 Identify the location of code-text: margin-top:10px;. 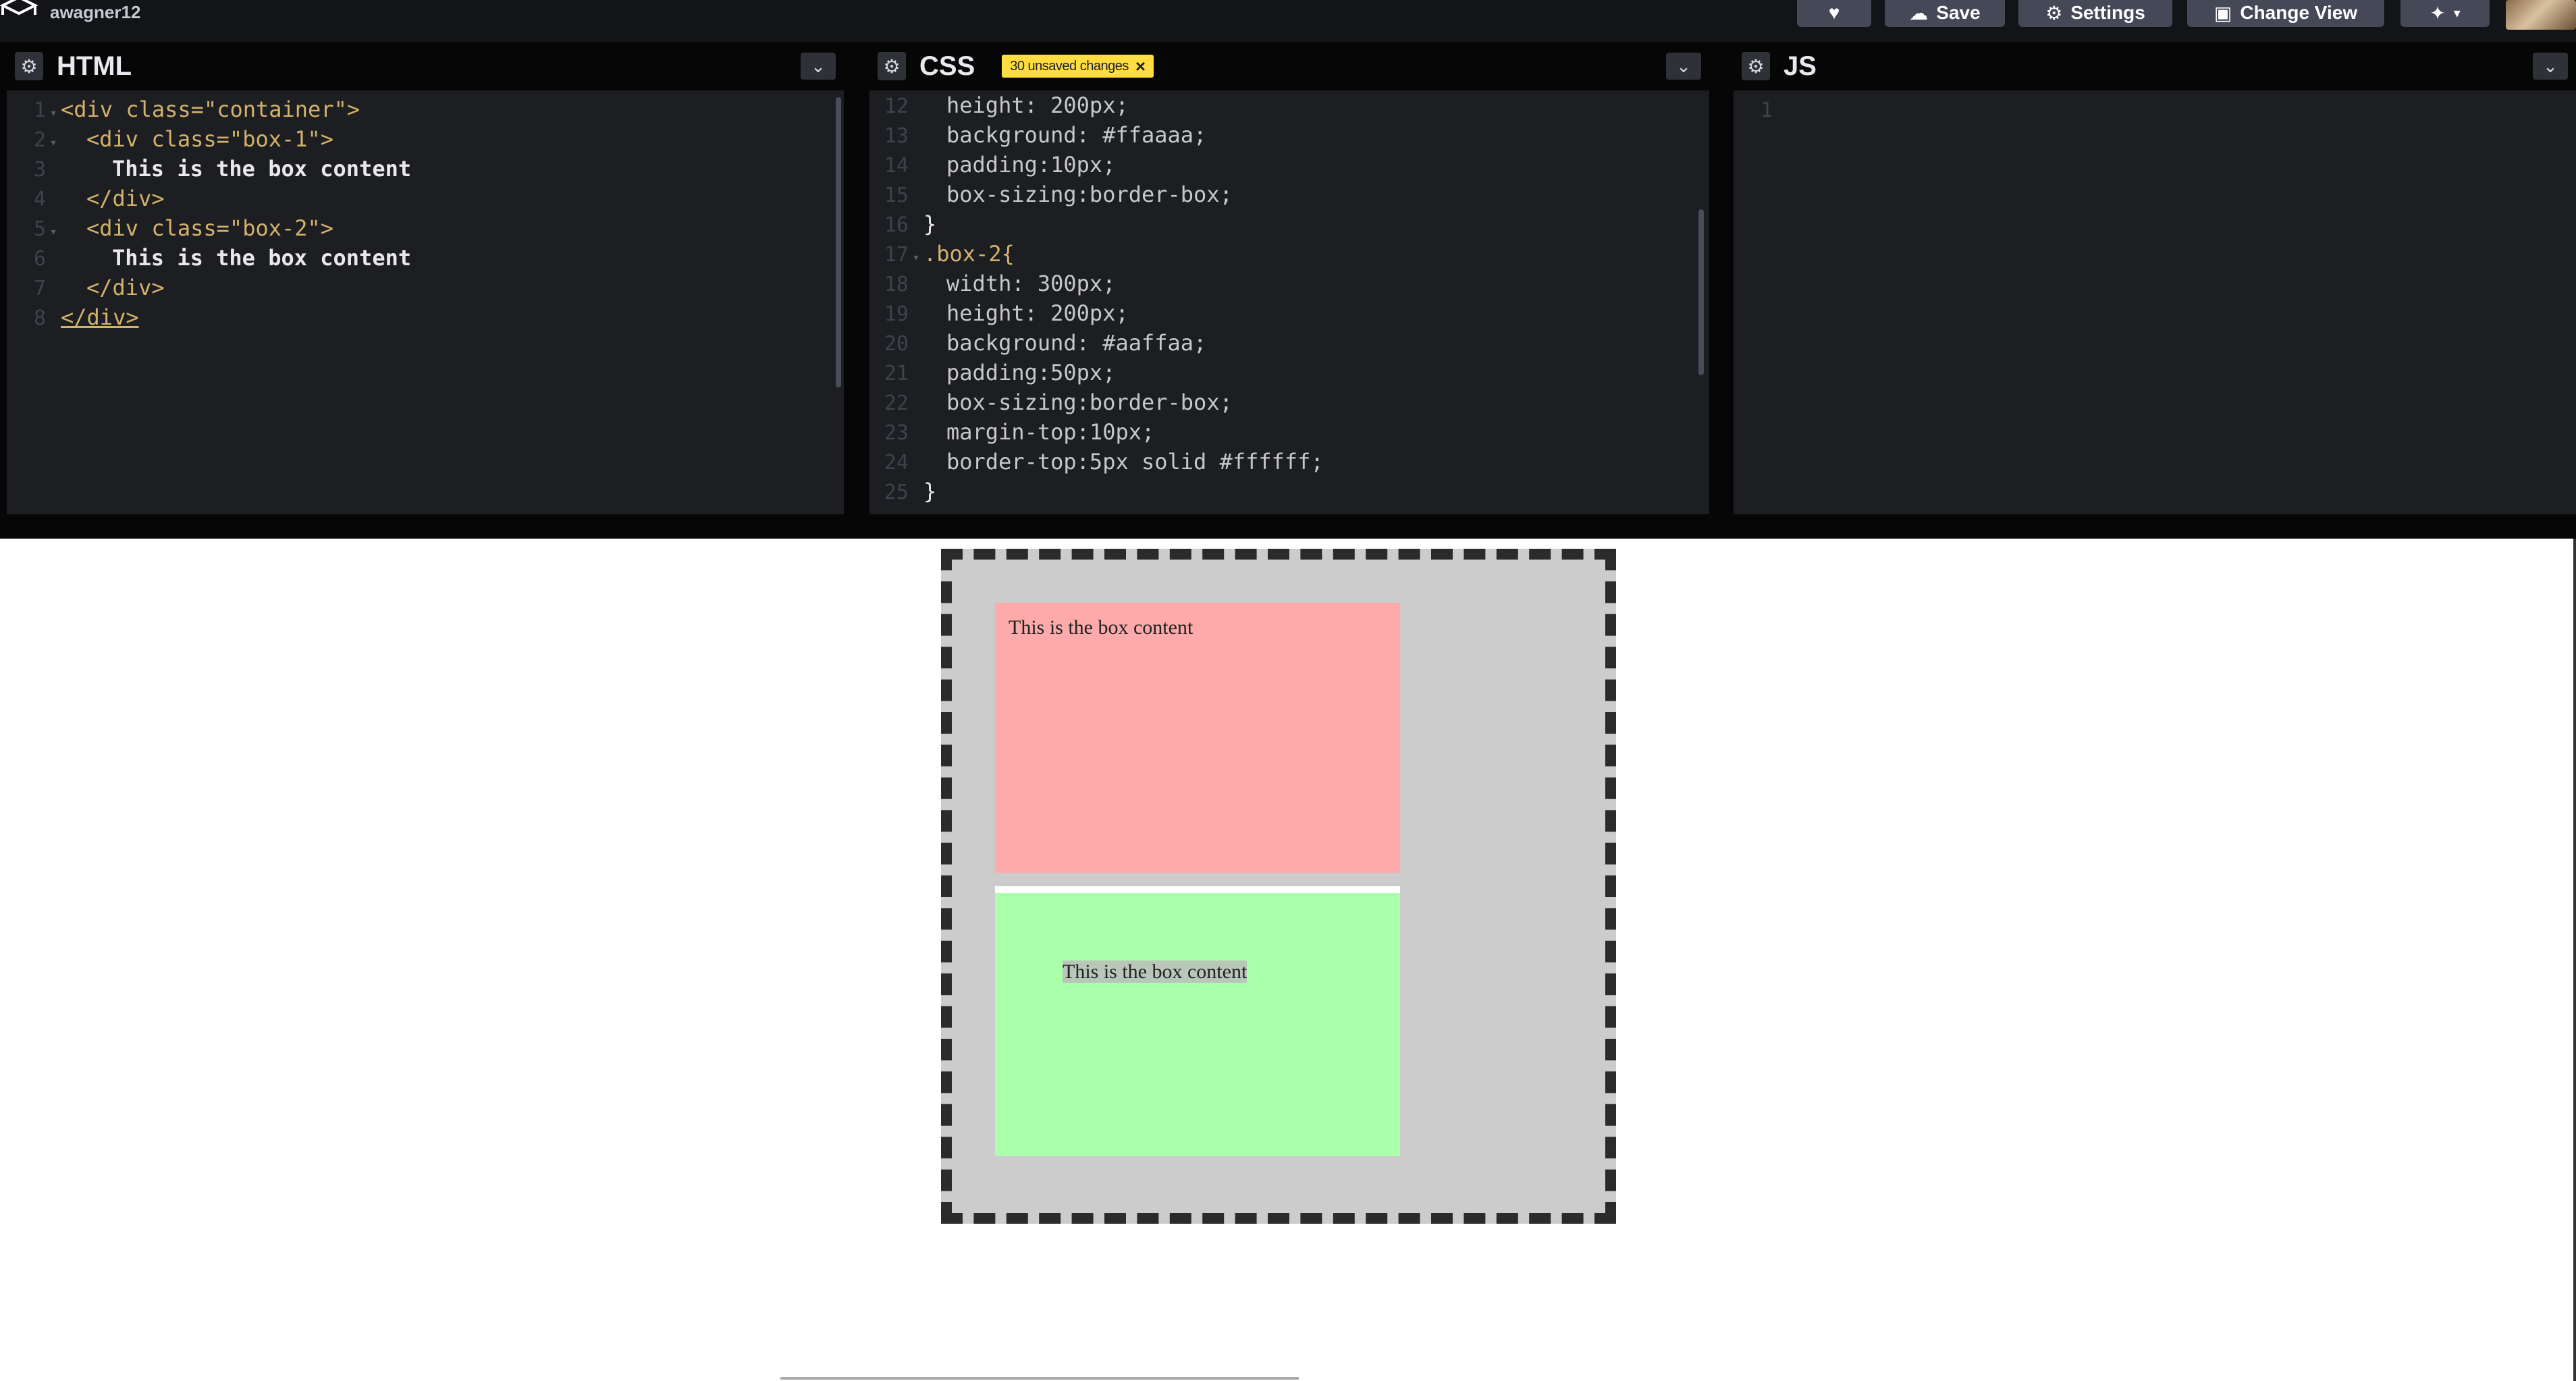
(1050, 432).